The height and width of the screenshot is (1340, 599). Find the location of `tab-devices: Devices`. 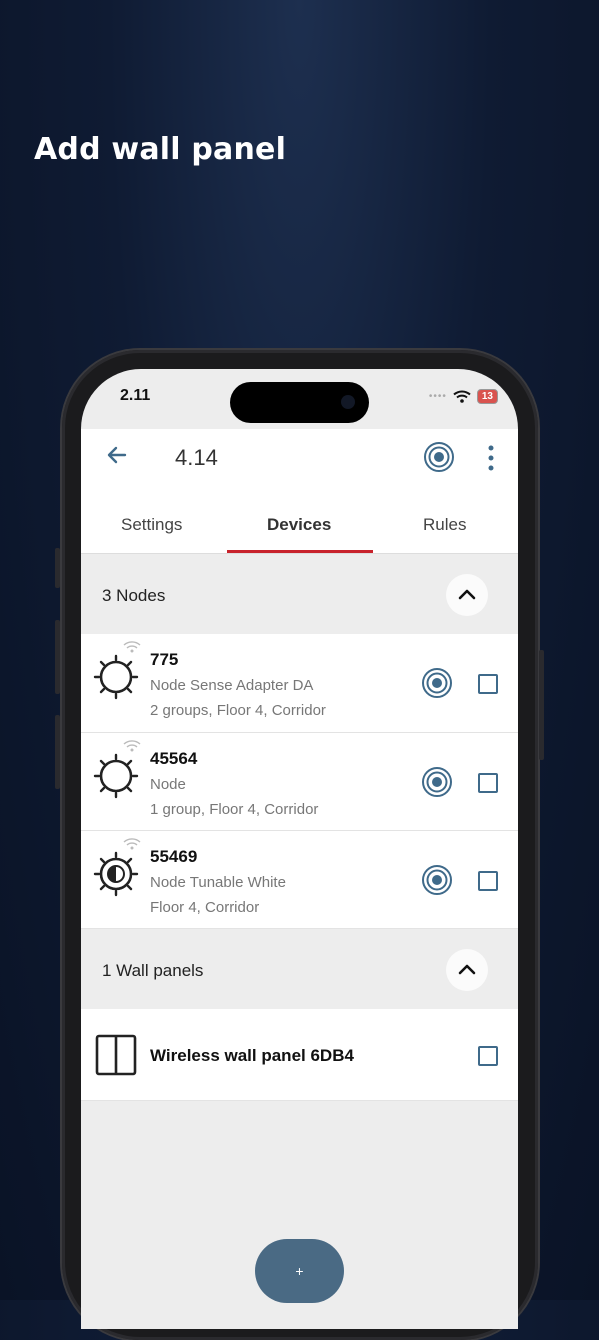

tab-devices: Devices is located at coordinates (299, 525).